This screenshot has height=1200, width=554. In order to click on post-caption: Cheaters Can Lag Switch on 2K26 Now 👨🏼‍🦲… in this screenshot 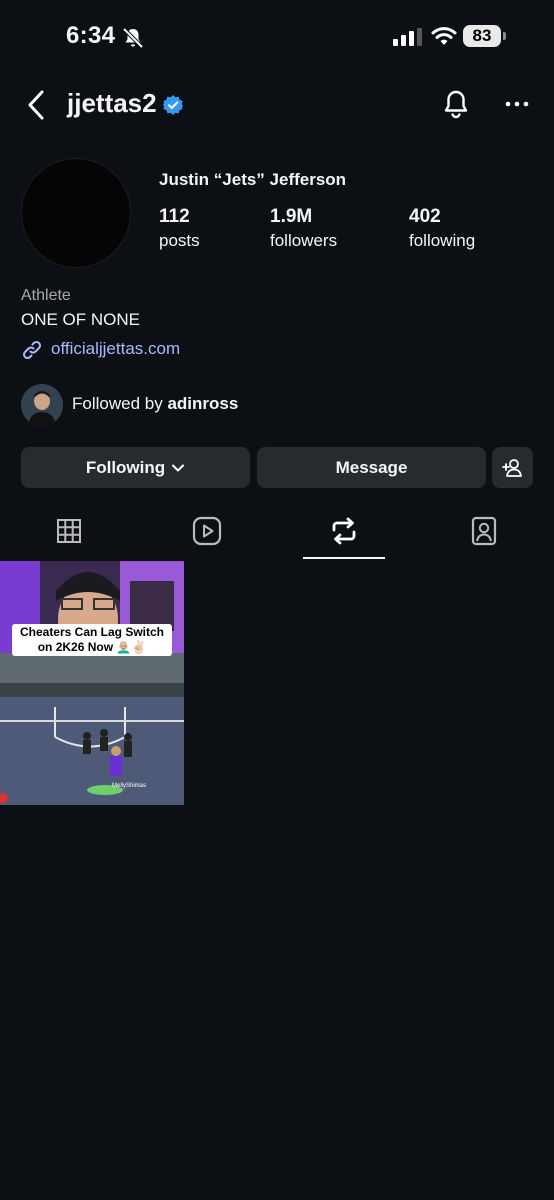, I will do `click(92, 640)`.